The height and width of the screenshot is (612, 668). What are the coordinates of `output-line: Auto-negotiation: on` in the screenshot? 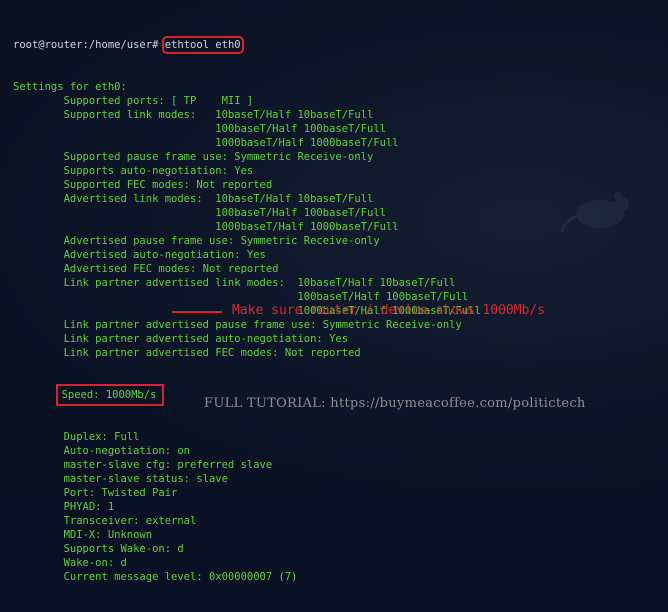 It's located at (102, 451).